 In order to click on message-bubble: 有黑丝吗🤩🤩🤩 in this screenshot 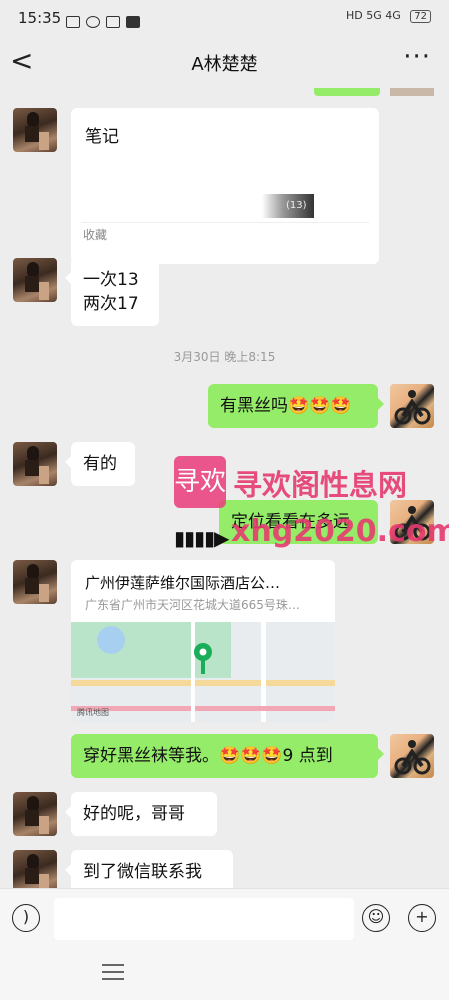, I will do `click(296, 406)`.